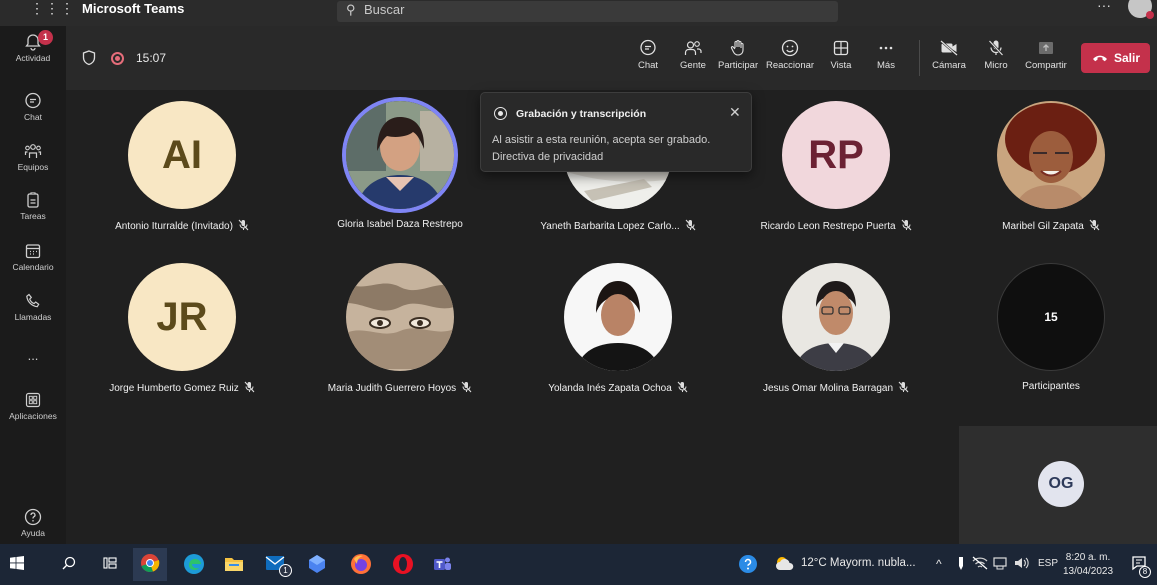 The image size is (1157, 585). I want to click on edge-icon, so click(194, 564).